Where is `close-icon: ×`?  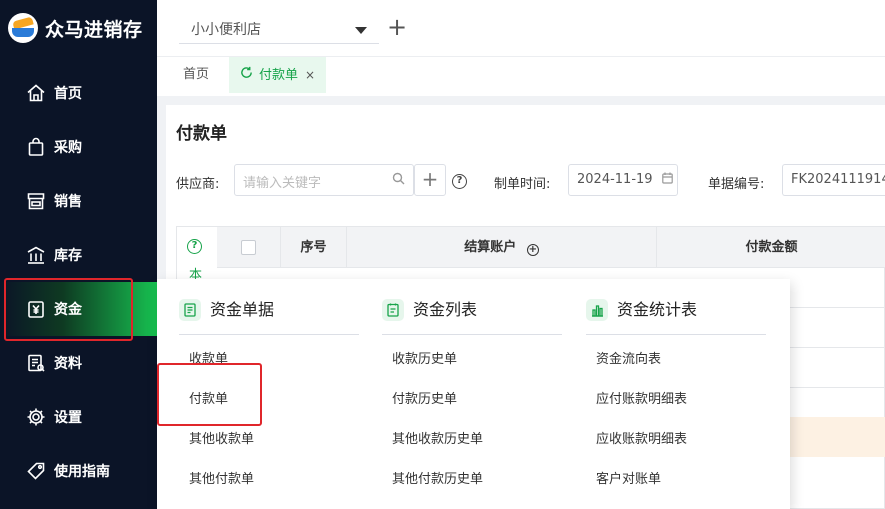
close-icon: × is located at coordinates (310, 75).